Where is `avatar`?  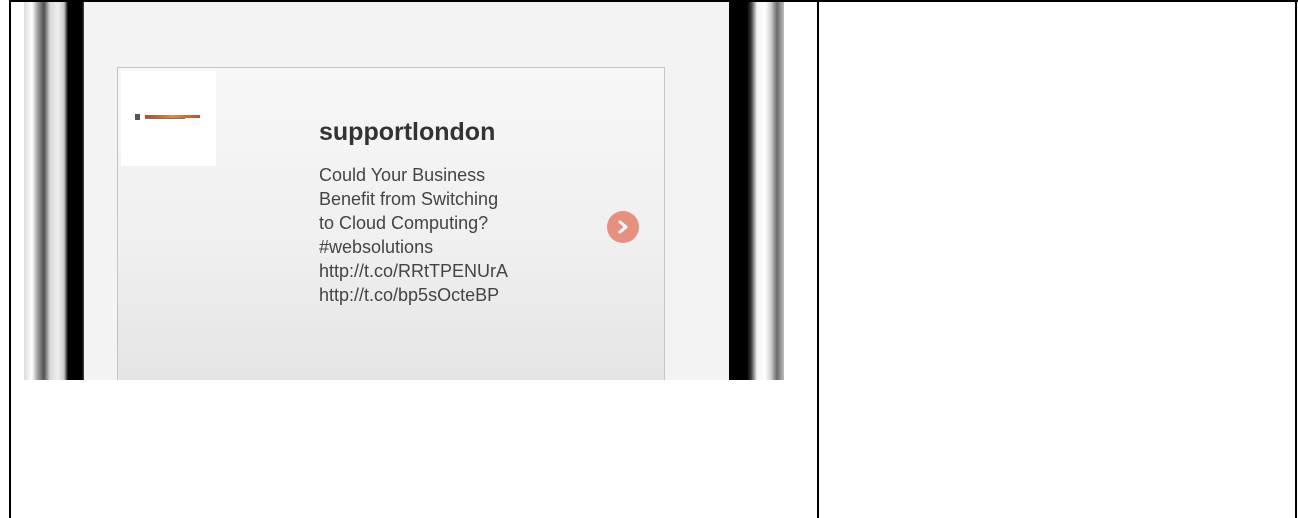
avatar is located at coordinates (168, 118).